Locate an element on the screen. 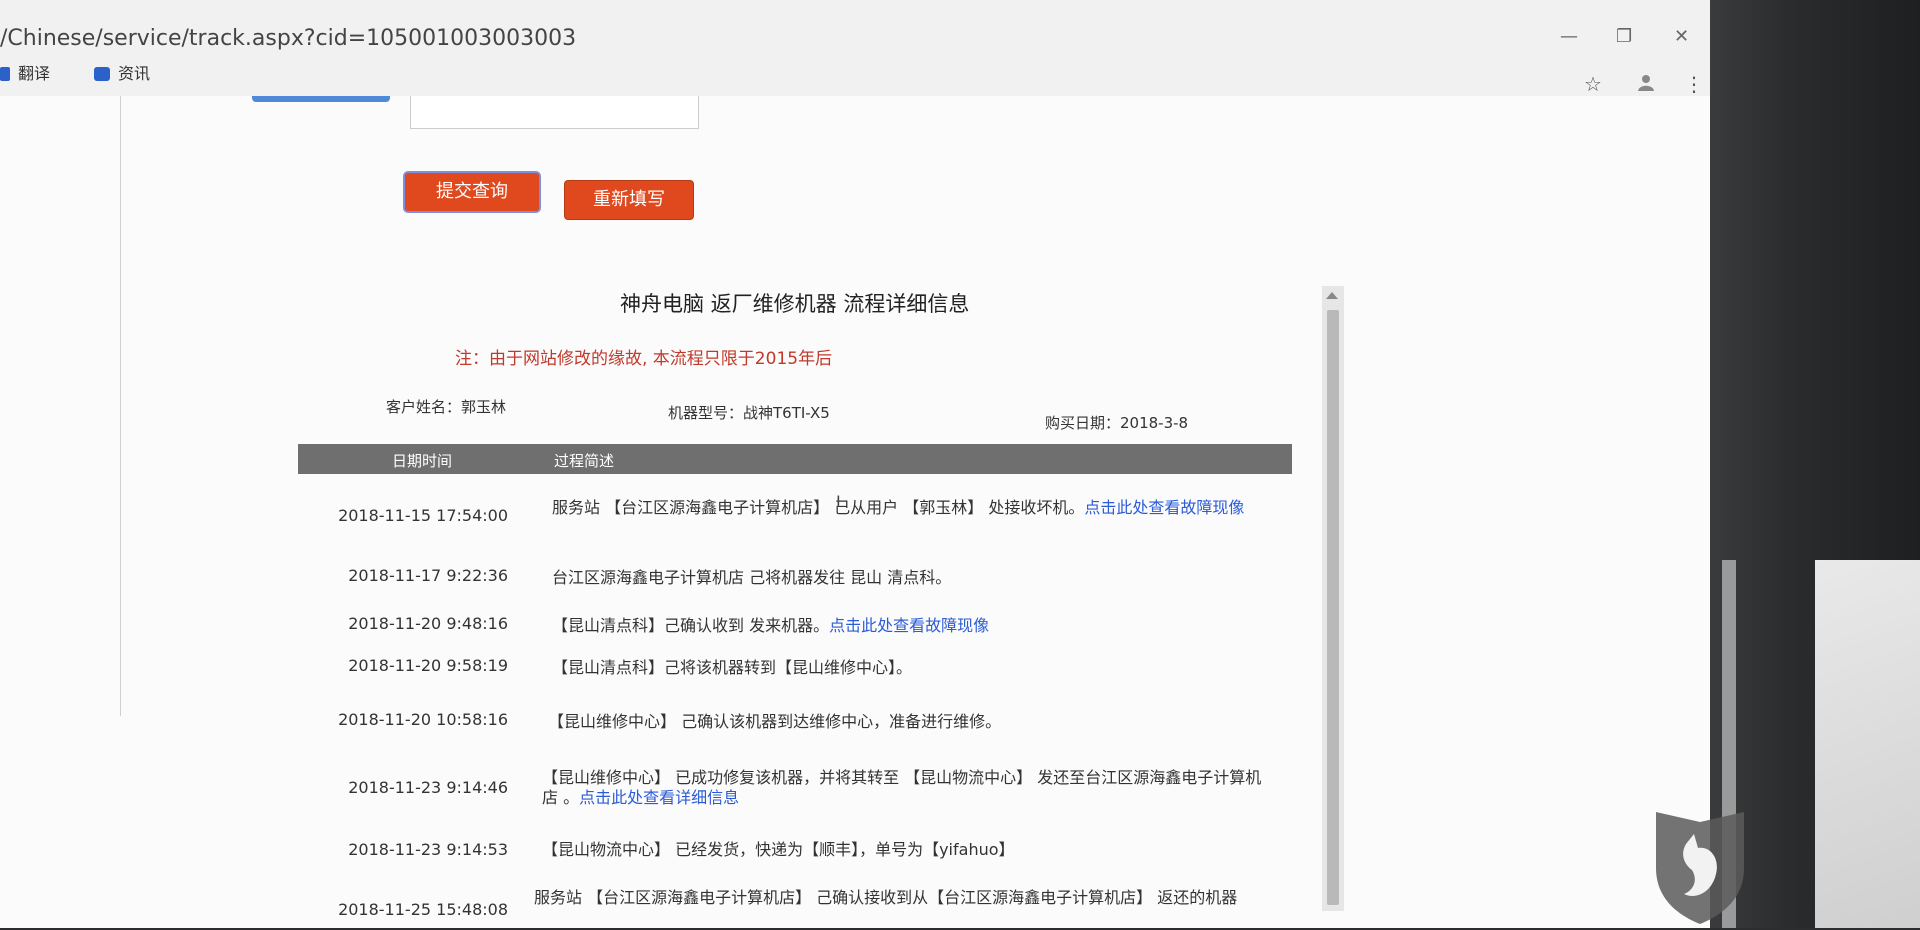 This screenshot has width=1920, height=930. detail-info-link: 点击此处查看详细信息 is located at coordinates (659, 797).